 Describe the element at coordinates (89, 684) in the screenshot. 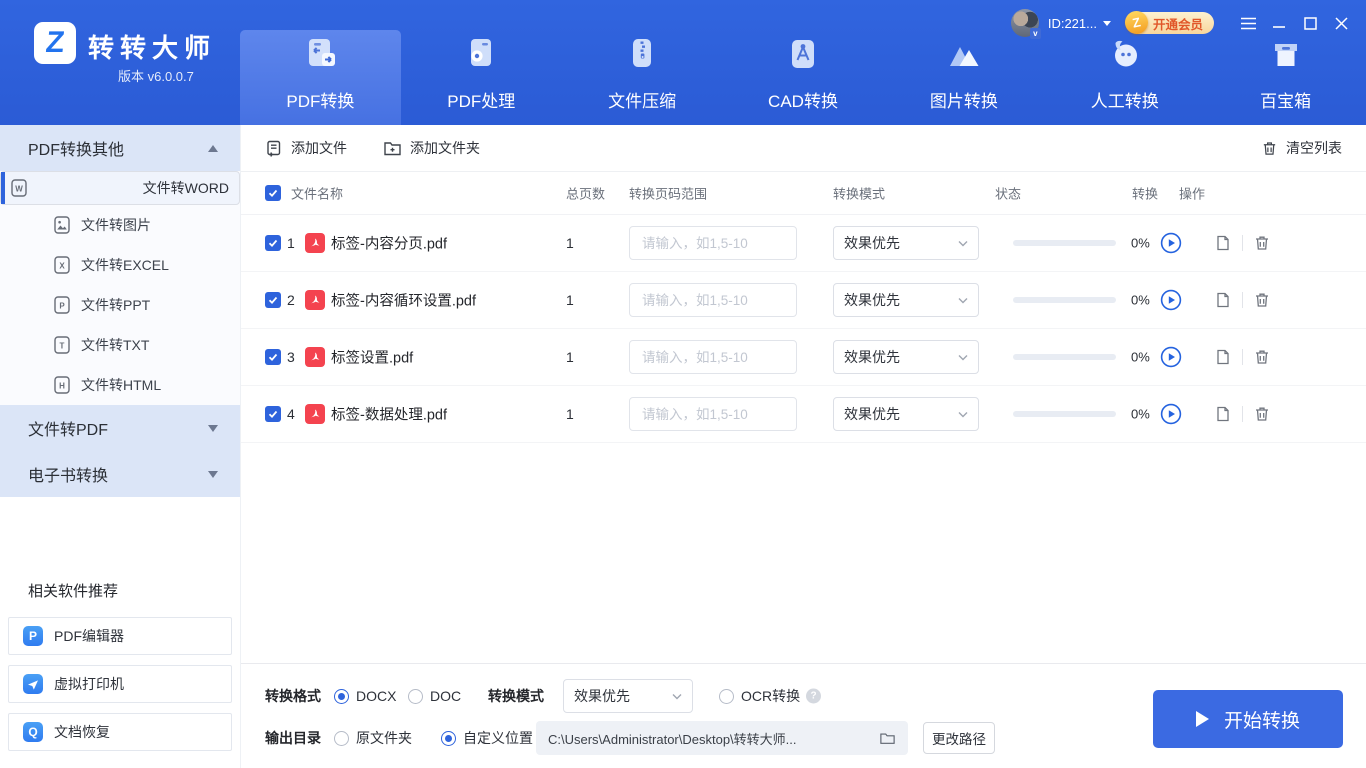

I see `recommend-label: 虚拟打印机` at that location.